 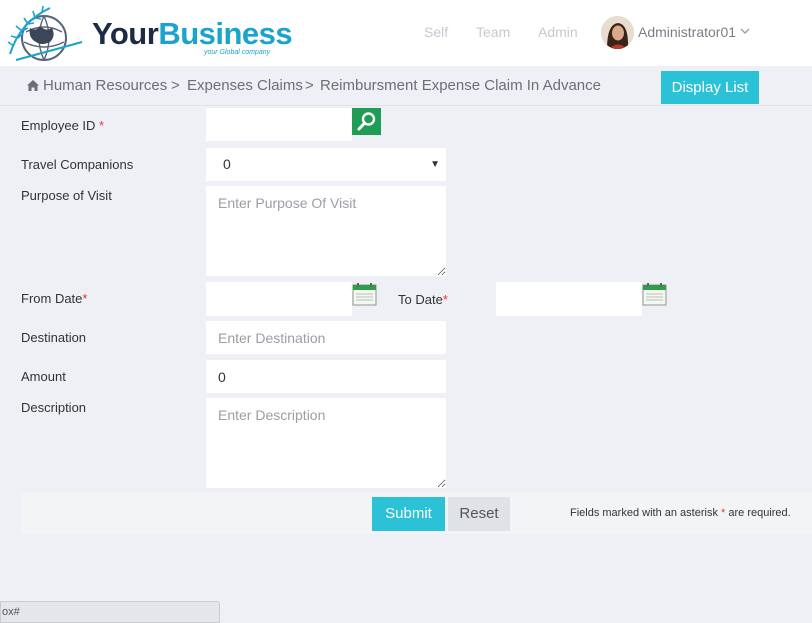 I want to click on to-date-input, so click(x=569, y=299).